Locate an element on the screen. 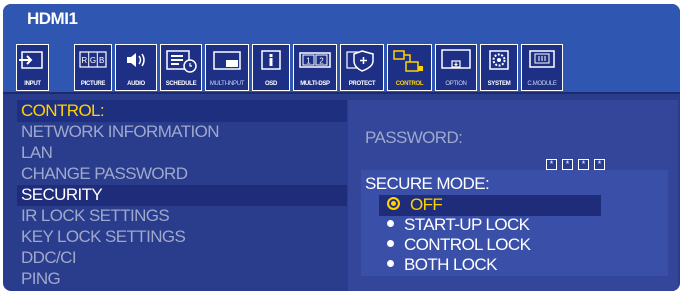 This screenshot has height=293, width=683. toolbar-picture-button: R G B PICTURE is located at coordinates (93, 67).